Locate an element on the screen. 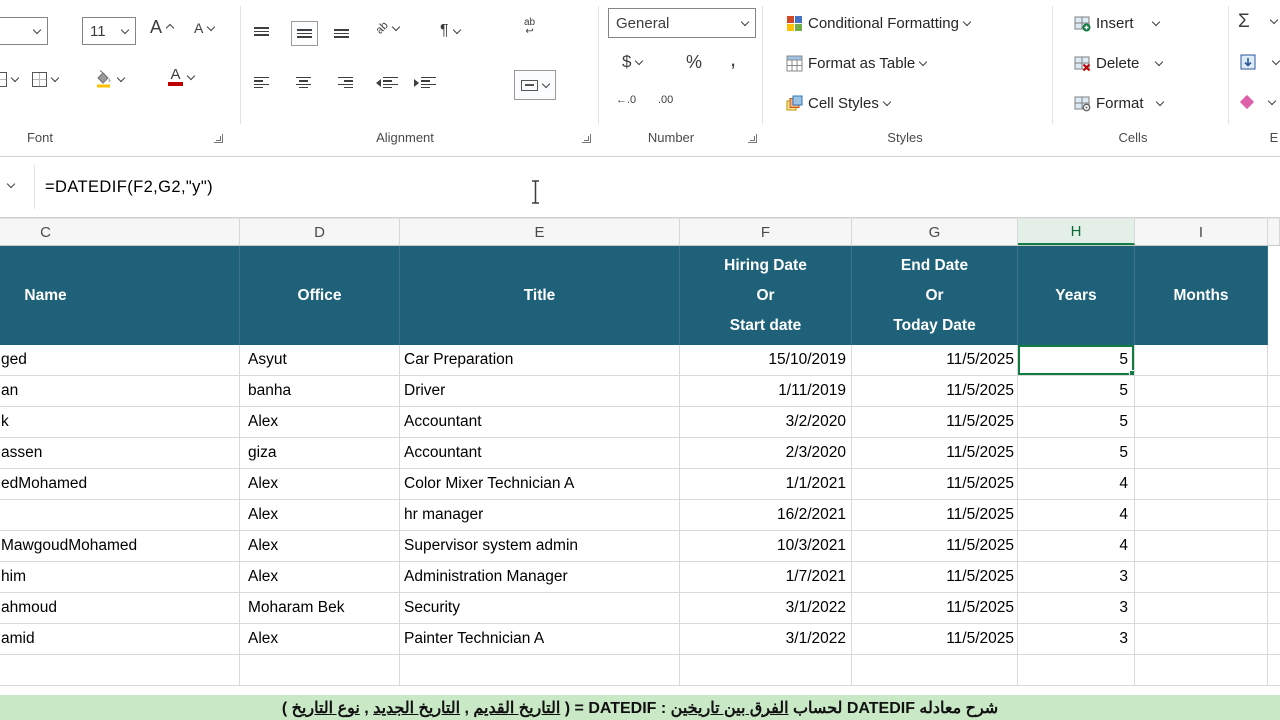 The width and height of the screenshot is (1280, 720). cell-D5: giza is located at coordinates (320, 453).